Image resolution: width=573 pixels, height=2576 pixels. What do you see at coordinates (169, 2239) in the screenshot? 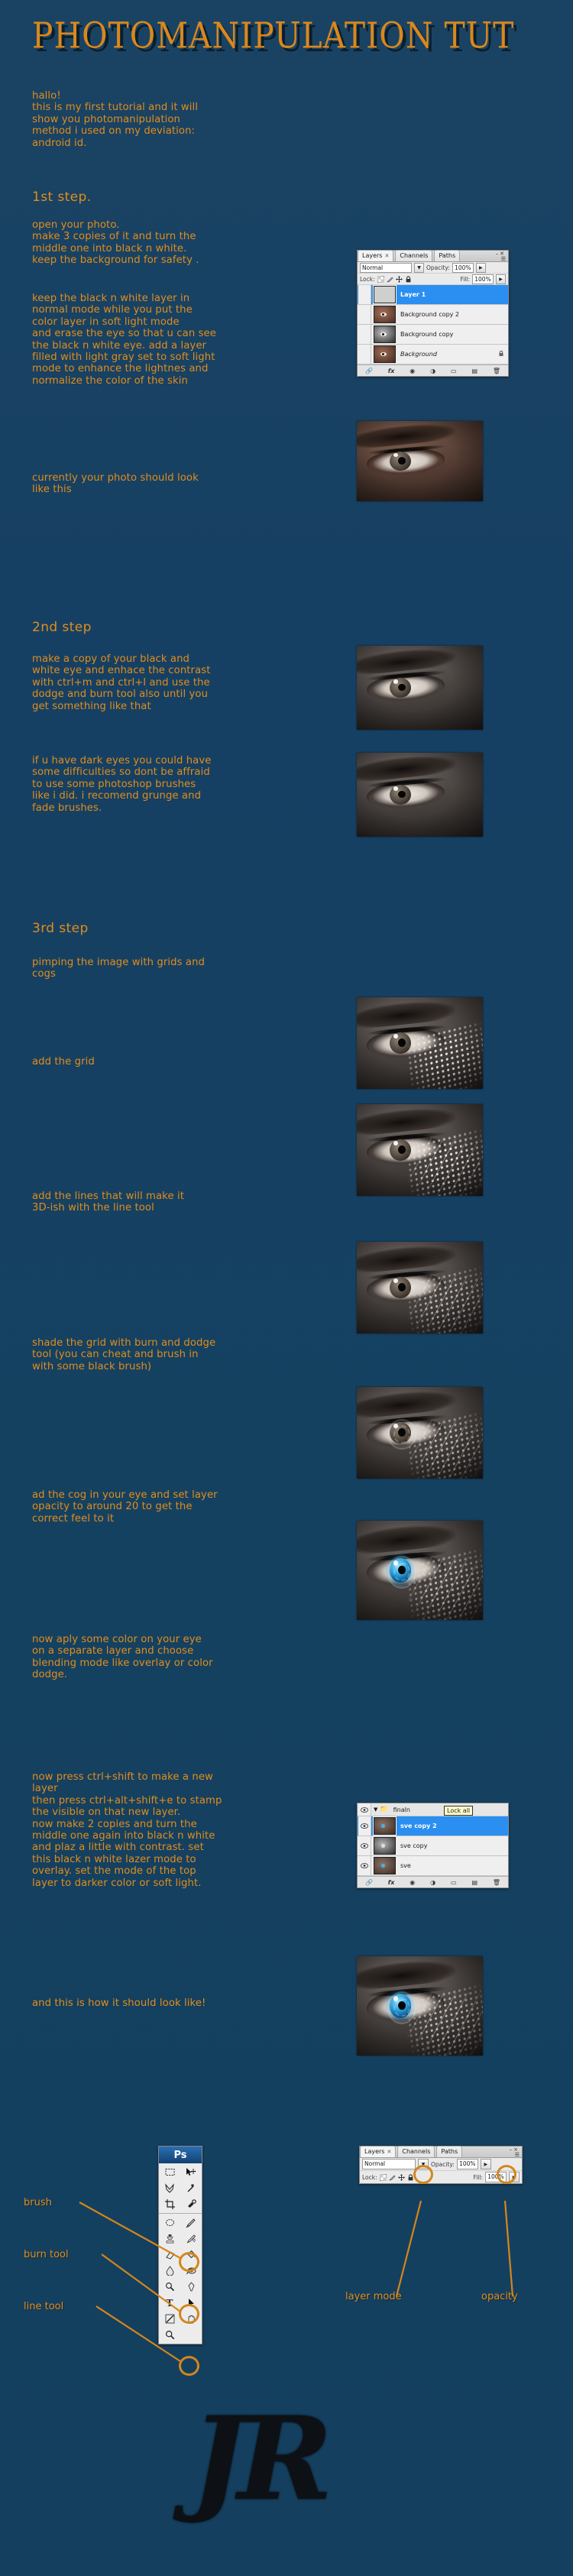
I see `clone-stamp-tool-icon` at bounding box center [169, 2239].